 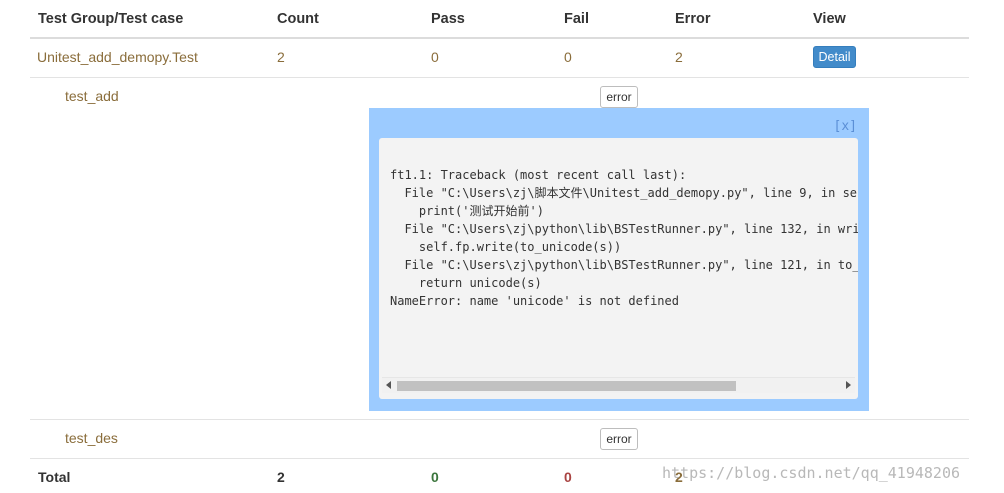 What do you see at coordinates (829, 19) in the screenshot?
I see `header-view: View` at bounding box center [829, 19].